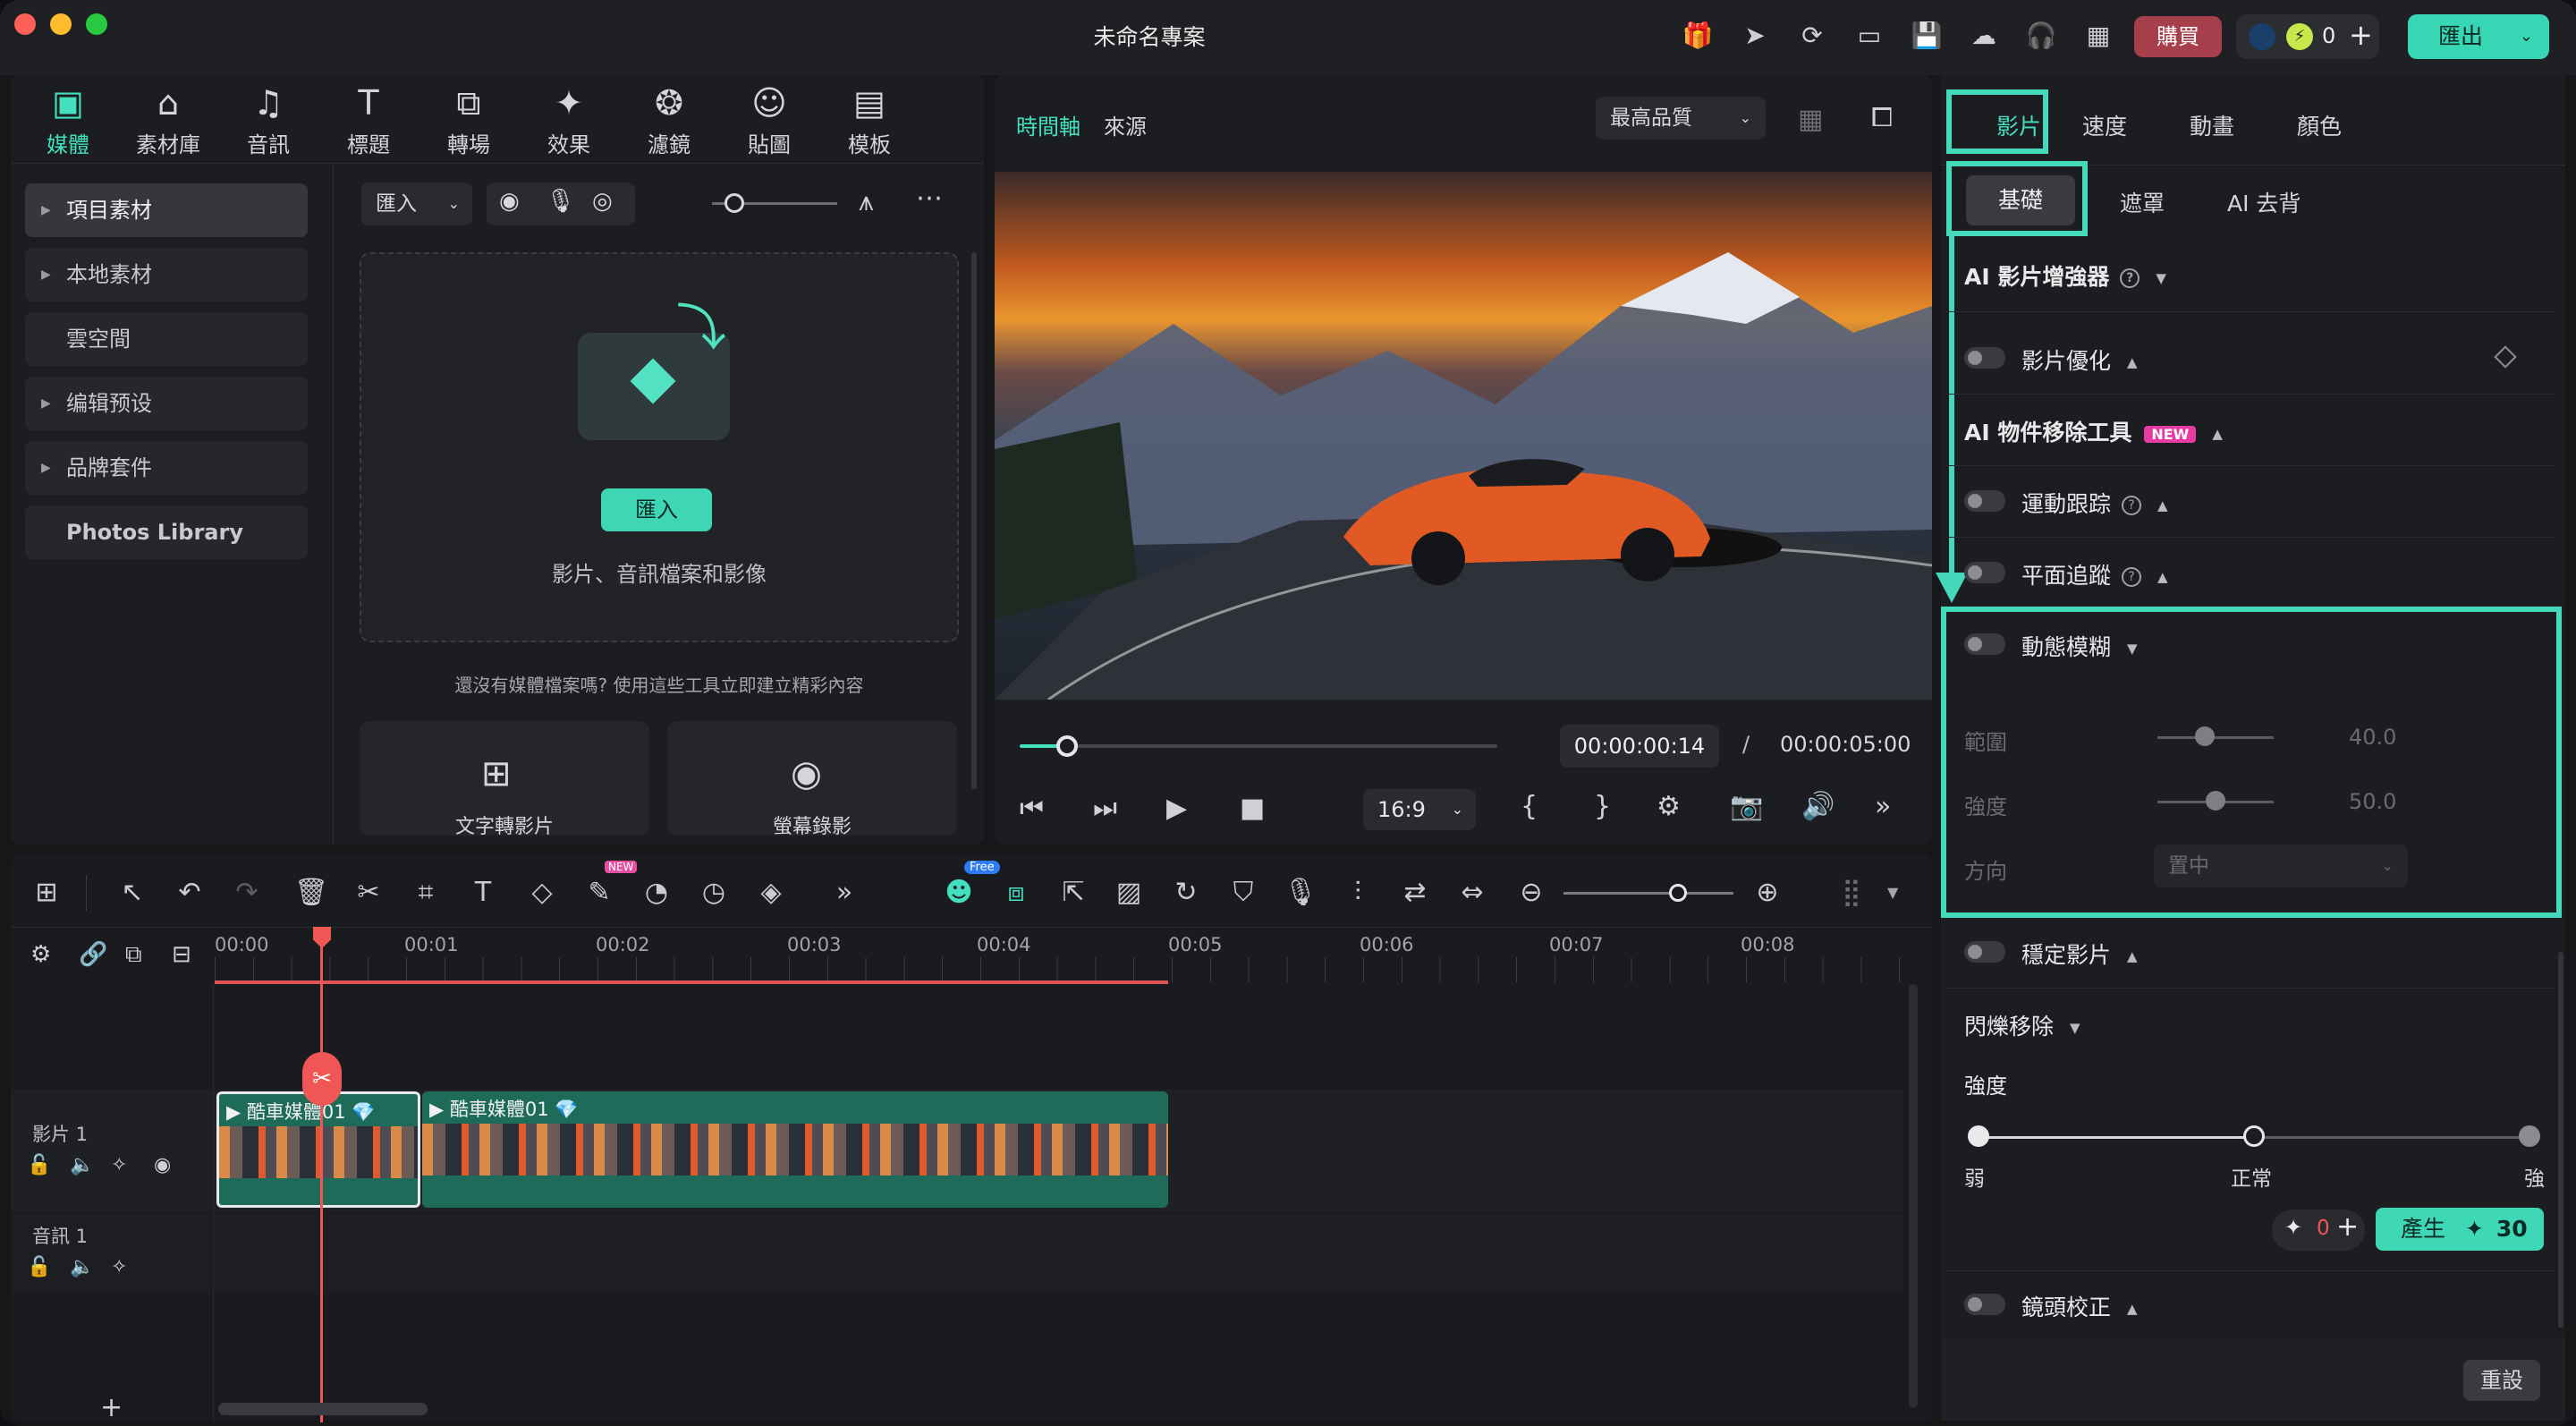 This screenshot has width=2576, height=1426. Describe the element at coordinates (1602, 807) in the screenshot. I see `mark-out-icon: }` at that location.